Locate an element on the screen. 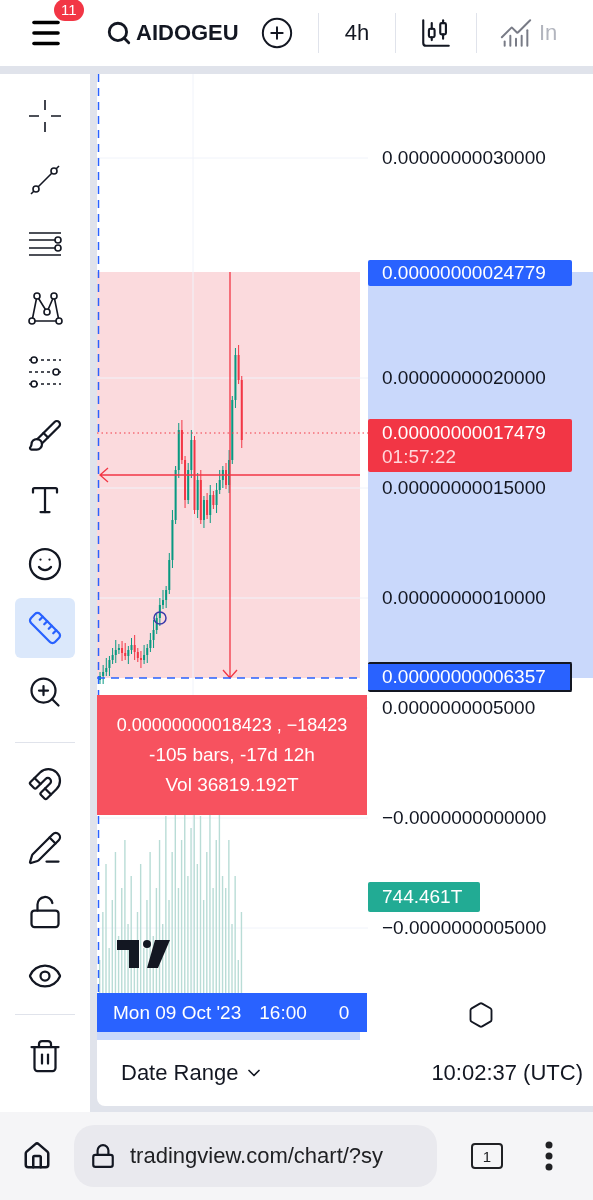 This screenshot has height=1200, width=593. high-price-tag: 0.00000000024779 is located at coordinates (470, 273).